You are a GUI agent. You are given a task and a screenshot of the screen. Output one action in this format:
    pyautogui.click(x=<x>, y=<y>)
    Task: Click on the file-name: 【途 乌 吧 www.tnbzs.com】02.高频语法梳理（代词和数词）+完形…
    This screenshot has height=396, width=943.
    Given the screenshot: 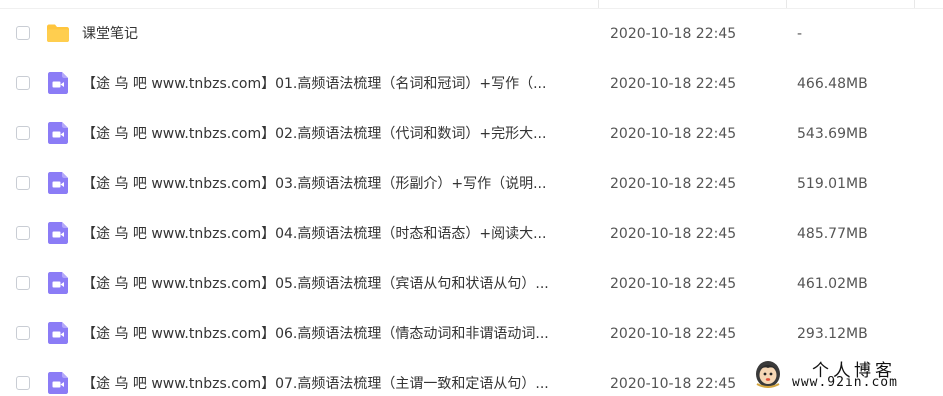 What is the action you would take?
    pyautogui.click(x=332, y=134)
    